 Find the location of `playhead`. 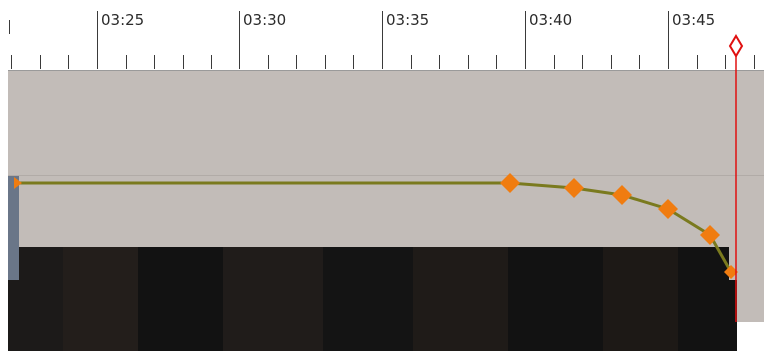

playhead is located at coordinates (736, 178).